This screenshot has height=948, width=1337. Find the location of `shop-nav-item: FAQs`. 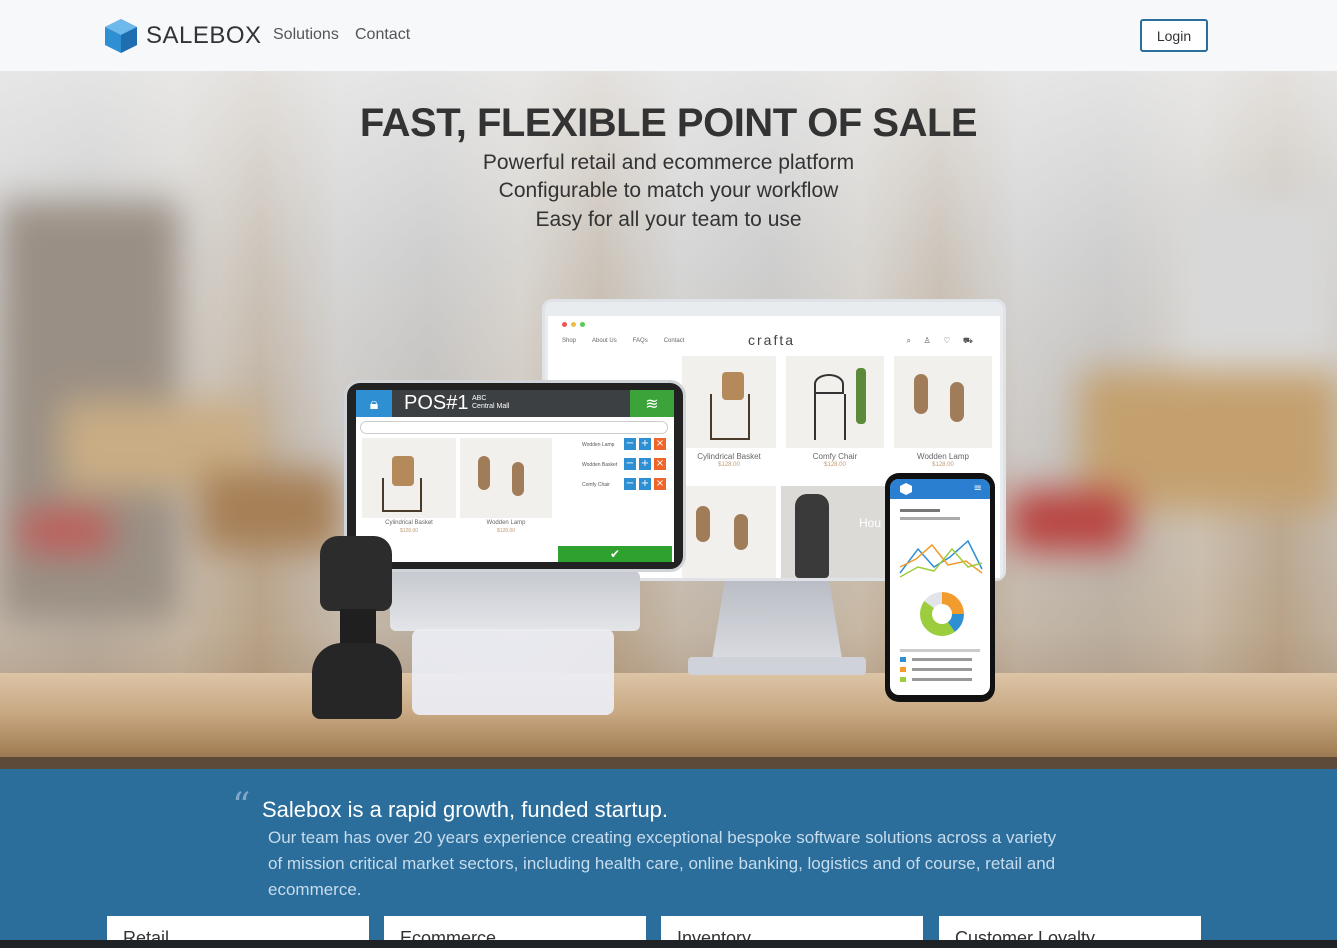

shop-nav-item: FAQs is located at coordinates (640, 341).